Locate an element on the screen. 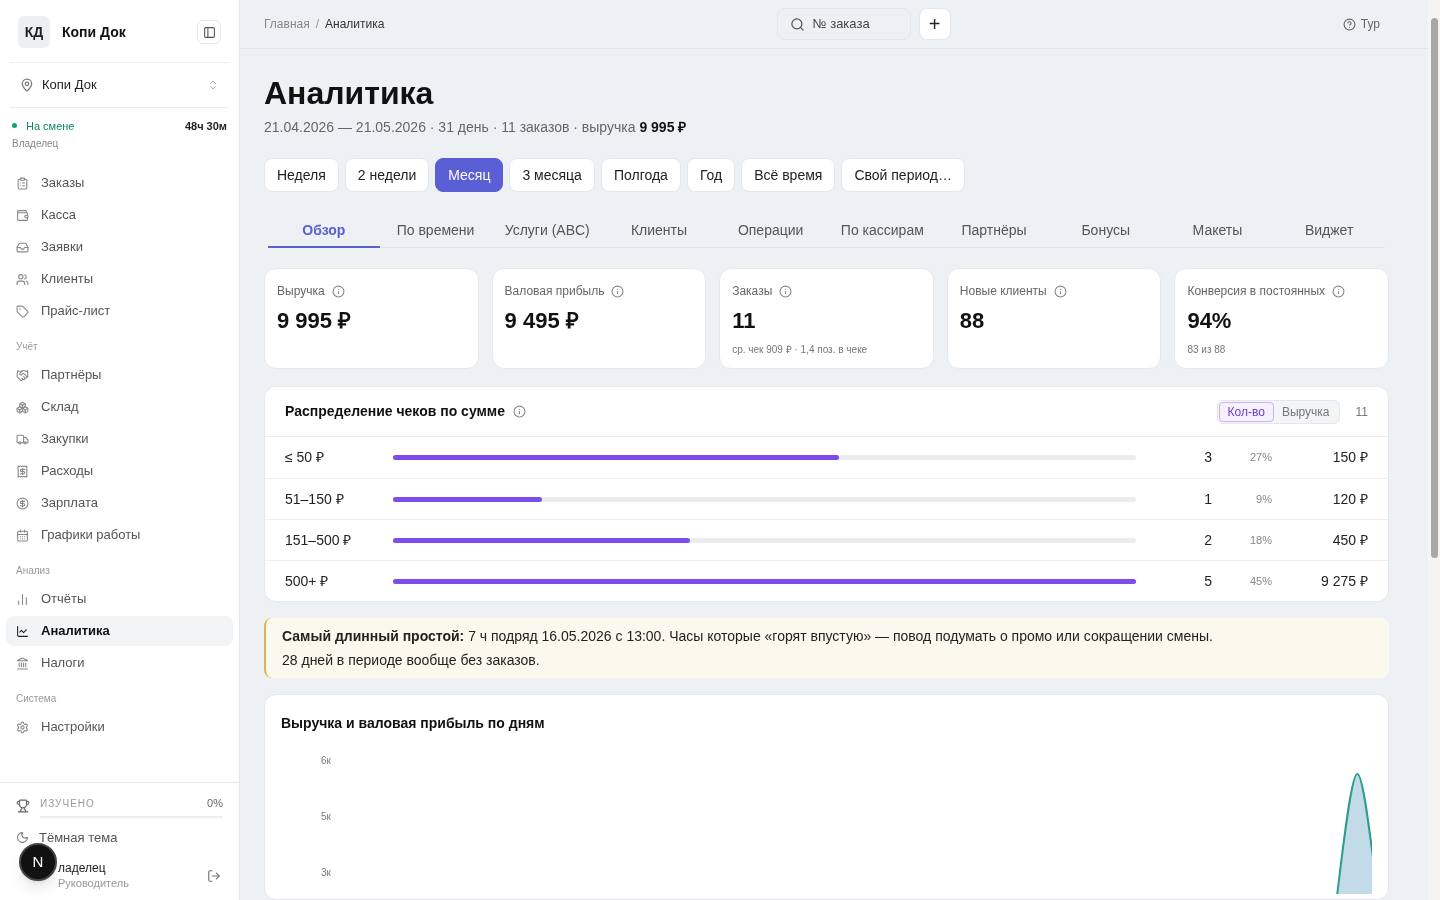 Image resolution: width=1440 pixels, height=900 pixels. share-cell-text: 18% is located at coordinates (1260, 540).